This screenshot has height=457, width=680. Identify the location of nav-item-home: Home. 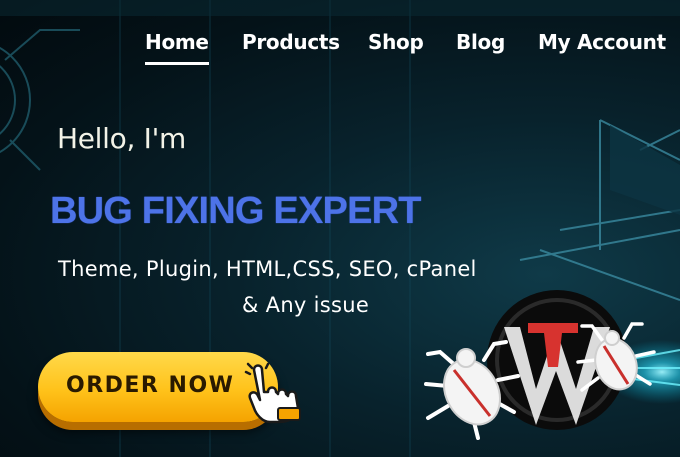
(177, 47).